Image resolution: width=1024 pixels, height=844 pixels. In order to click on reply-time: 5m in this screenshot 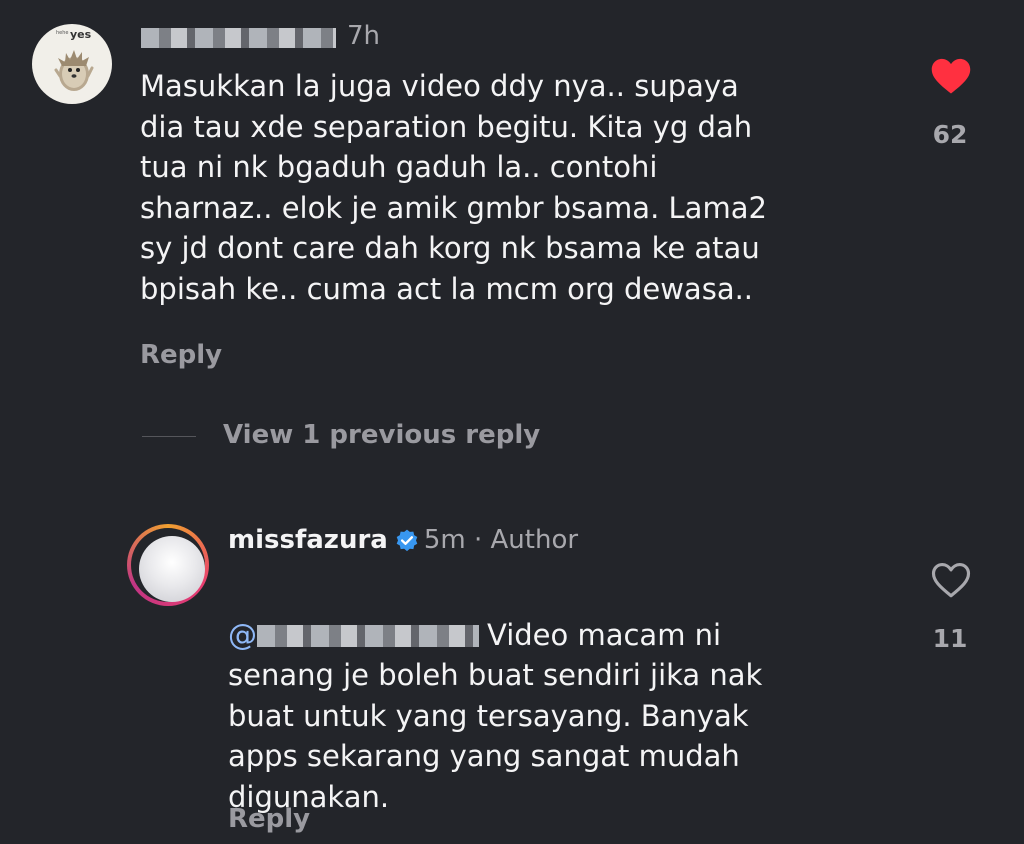, I will do `click(444, 540)`.